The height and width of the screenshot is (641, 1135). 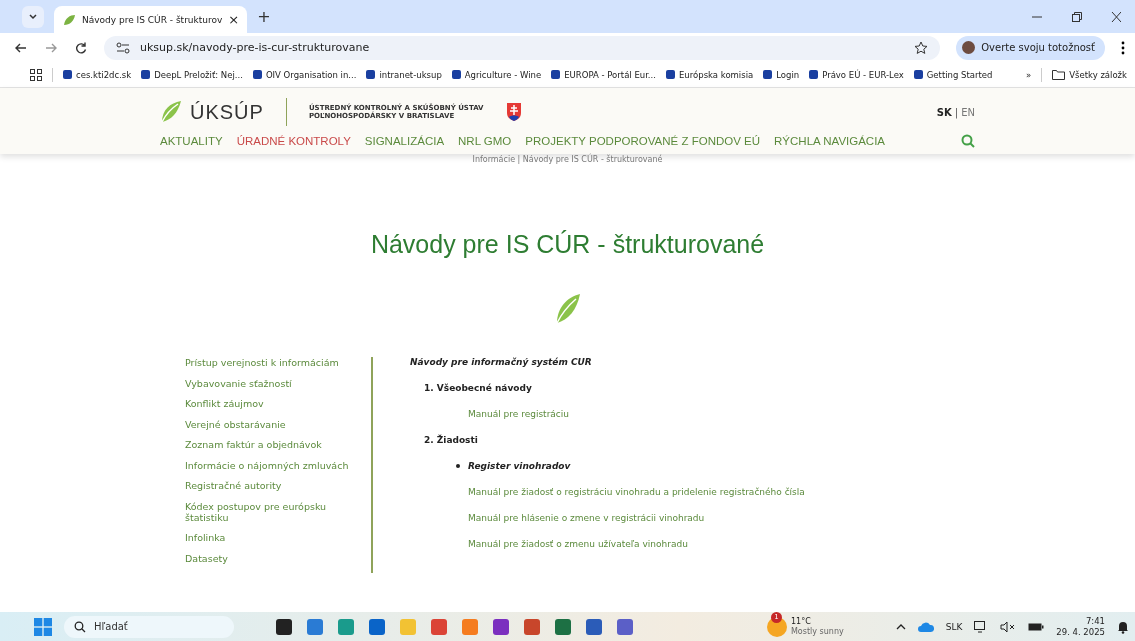 What do you see at coordinates (817, 631) in the screenshot?
I see `weather-condition: Mostly sunny` at bounding box center [817, 631].